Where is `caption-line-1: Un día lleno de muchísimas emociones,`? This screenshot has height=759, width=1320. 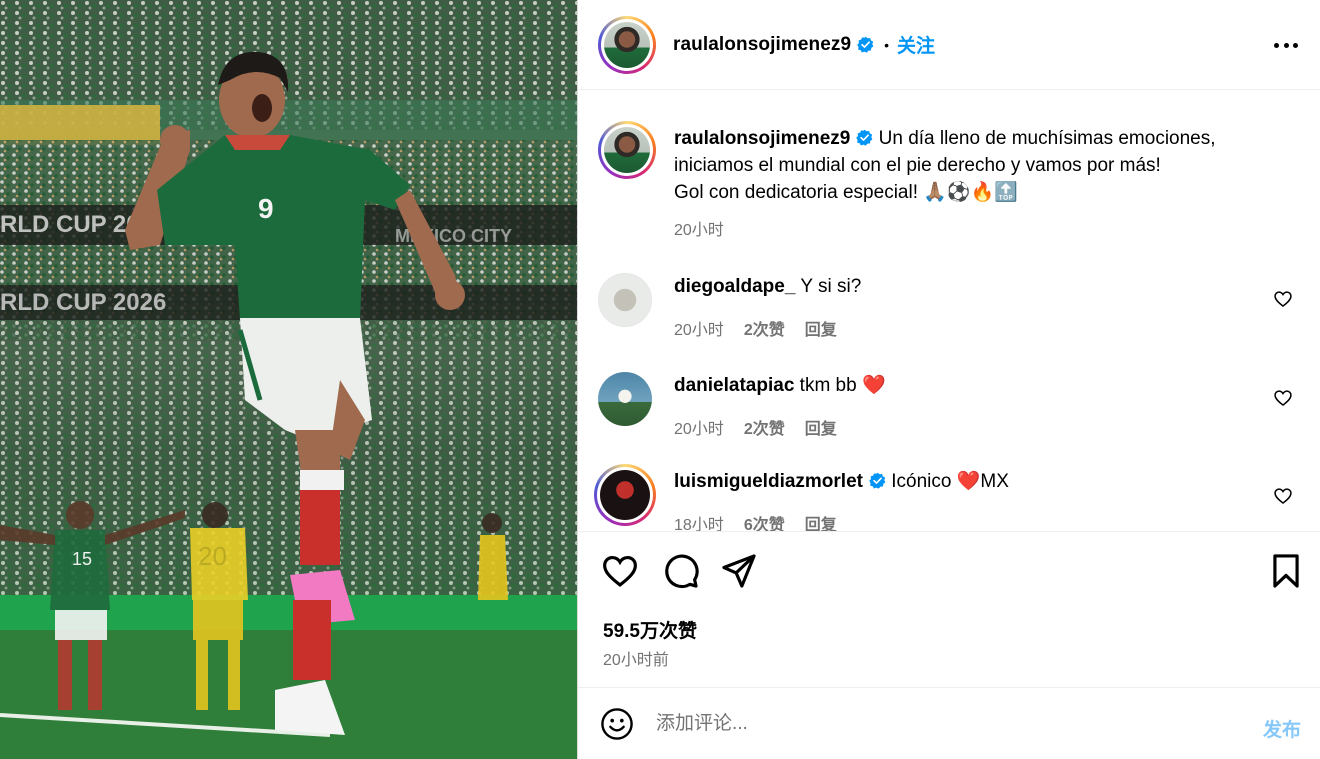
caption-line-1: Un día lleno de muchísimas emociones, is located at coordinates (1047, 138).